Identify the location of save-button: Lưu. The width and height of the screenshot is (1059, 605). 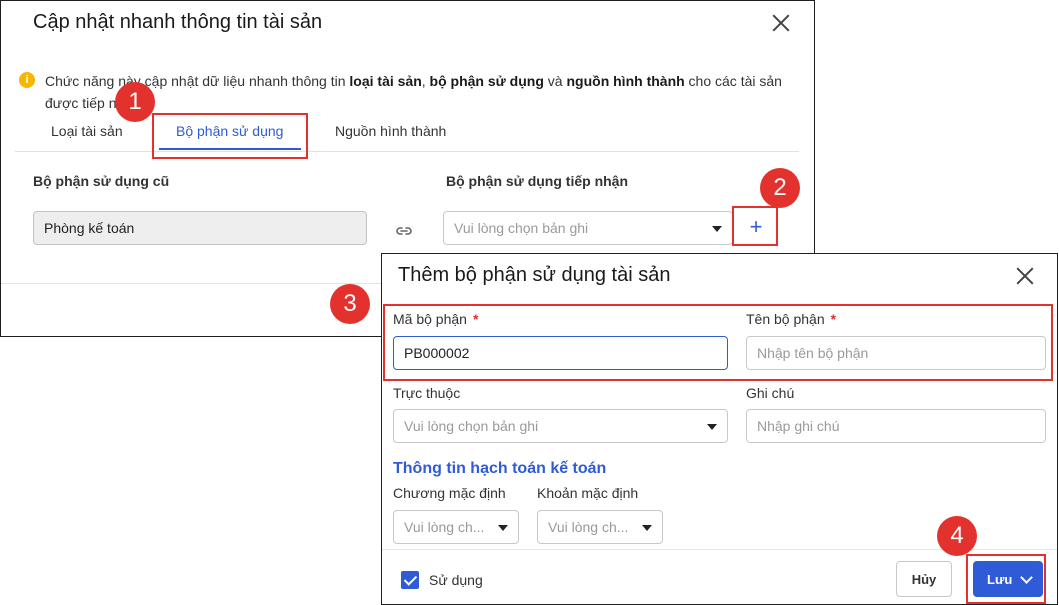
(1008, 579).